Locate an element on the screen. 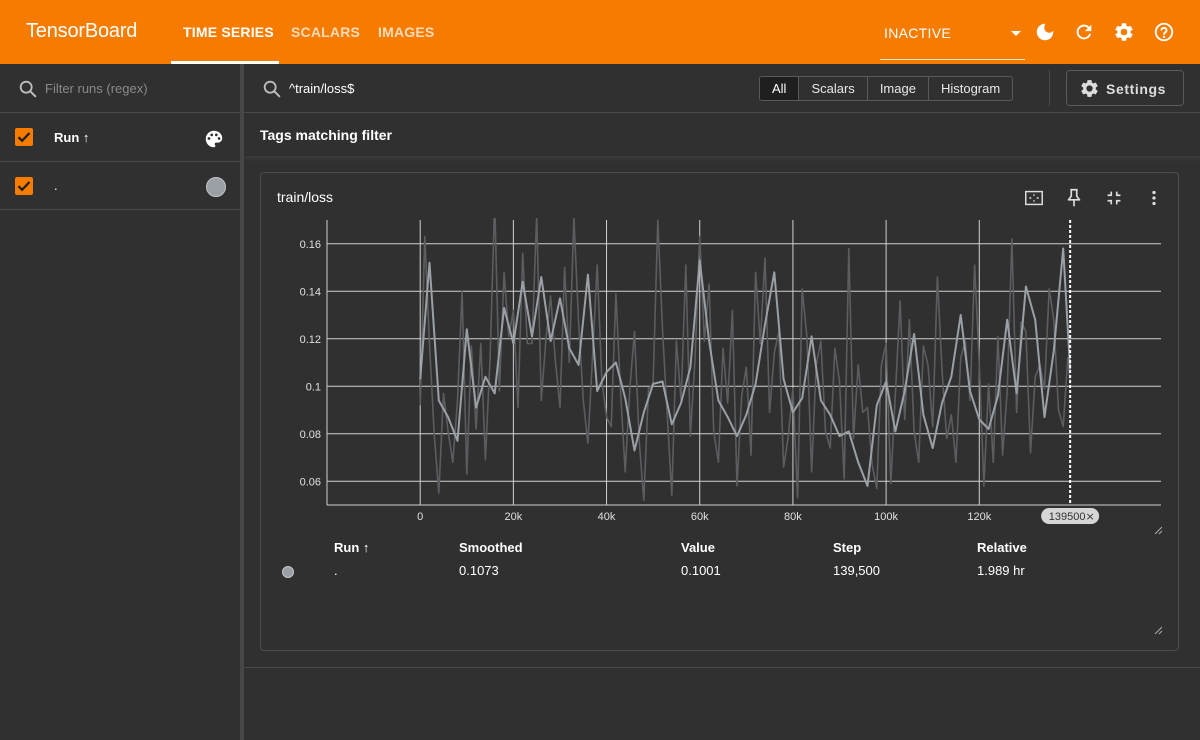  settings-button: Settings is located at coordinates (1125, 88).